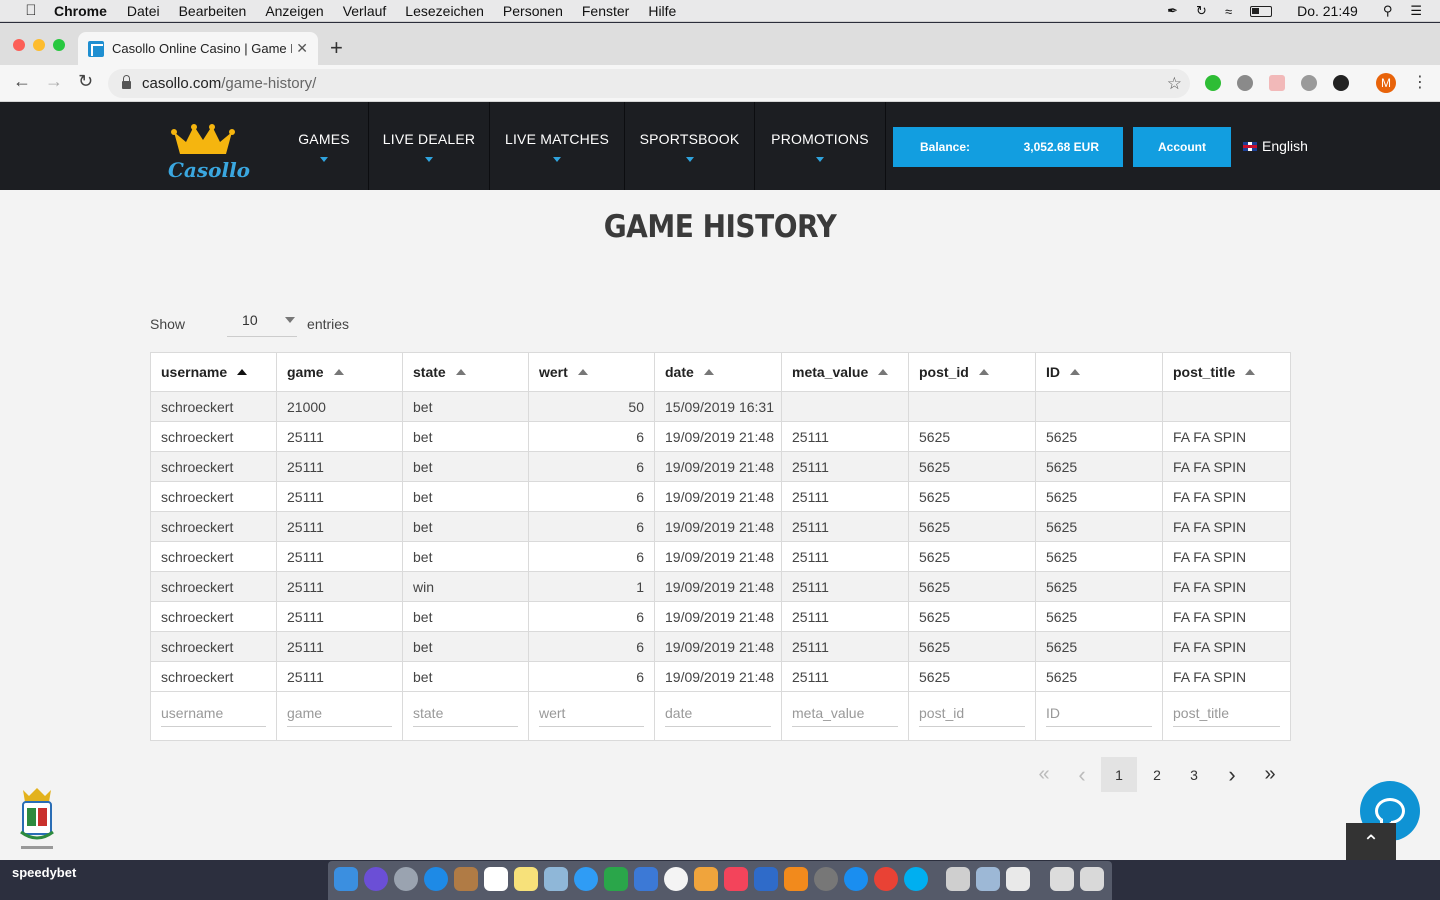 The height and width of the screenshot is (900, 1440). What do you see at coordinates (294, 11) in the screenshot?
I see `menu-anzeigen: Anzeigen` at bounding box center [294, 11].